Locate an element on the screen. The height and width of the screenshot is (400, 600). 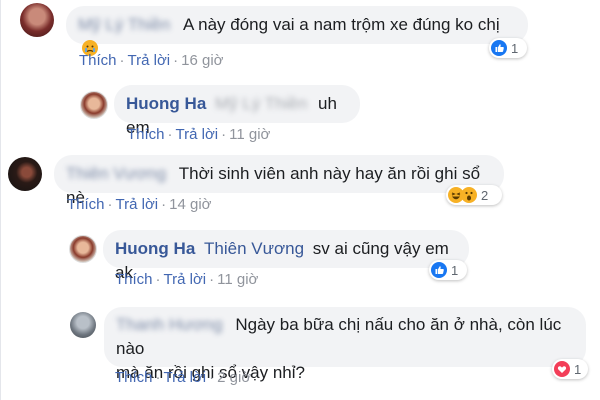
commenter-name: Mỹ Lý Thiền is located at coordinates (124, 25).